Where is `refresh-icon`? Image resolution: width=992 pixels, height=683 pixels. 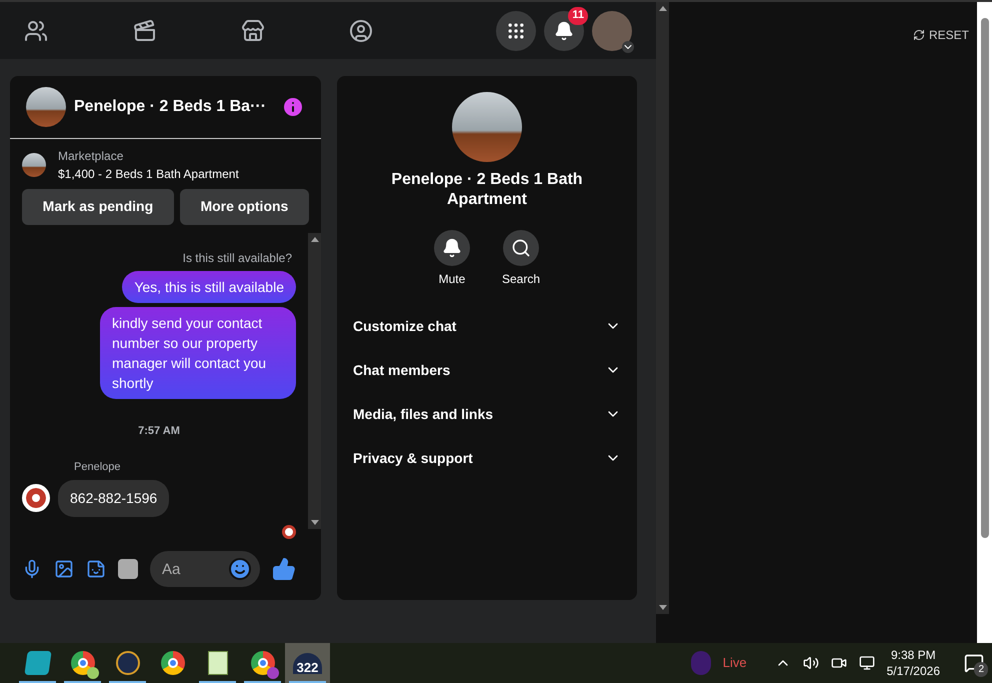
refresh-icon is located at coordinates (918, 35).